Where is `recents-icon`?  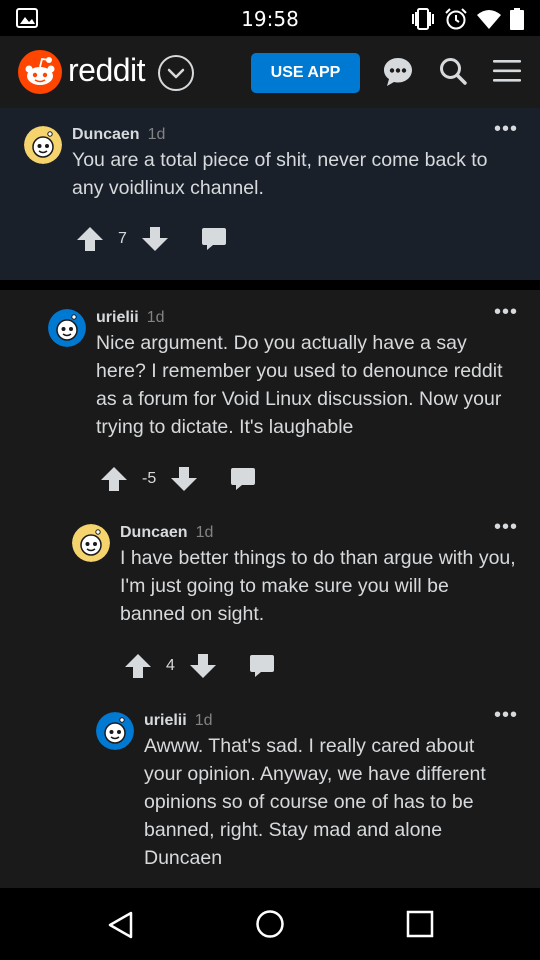 recents-icon is located at coordinates (420, 924).